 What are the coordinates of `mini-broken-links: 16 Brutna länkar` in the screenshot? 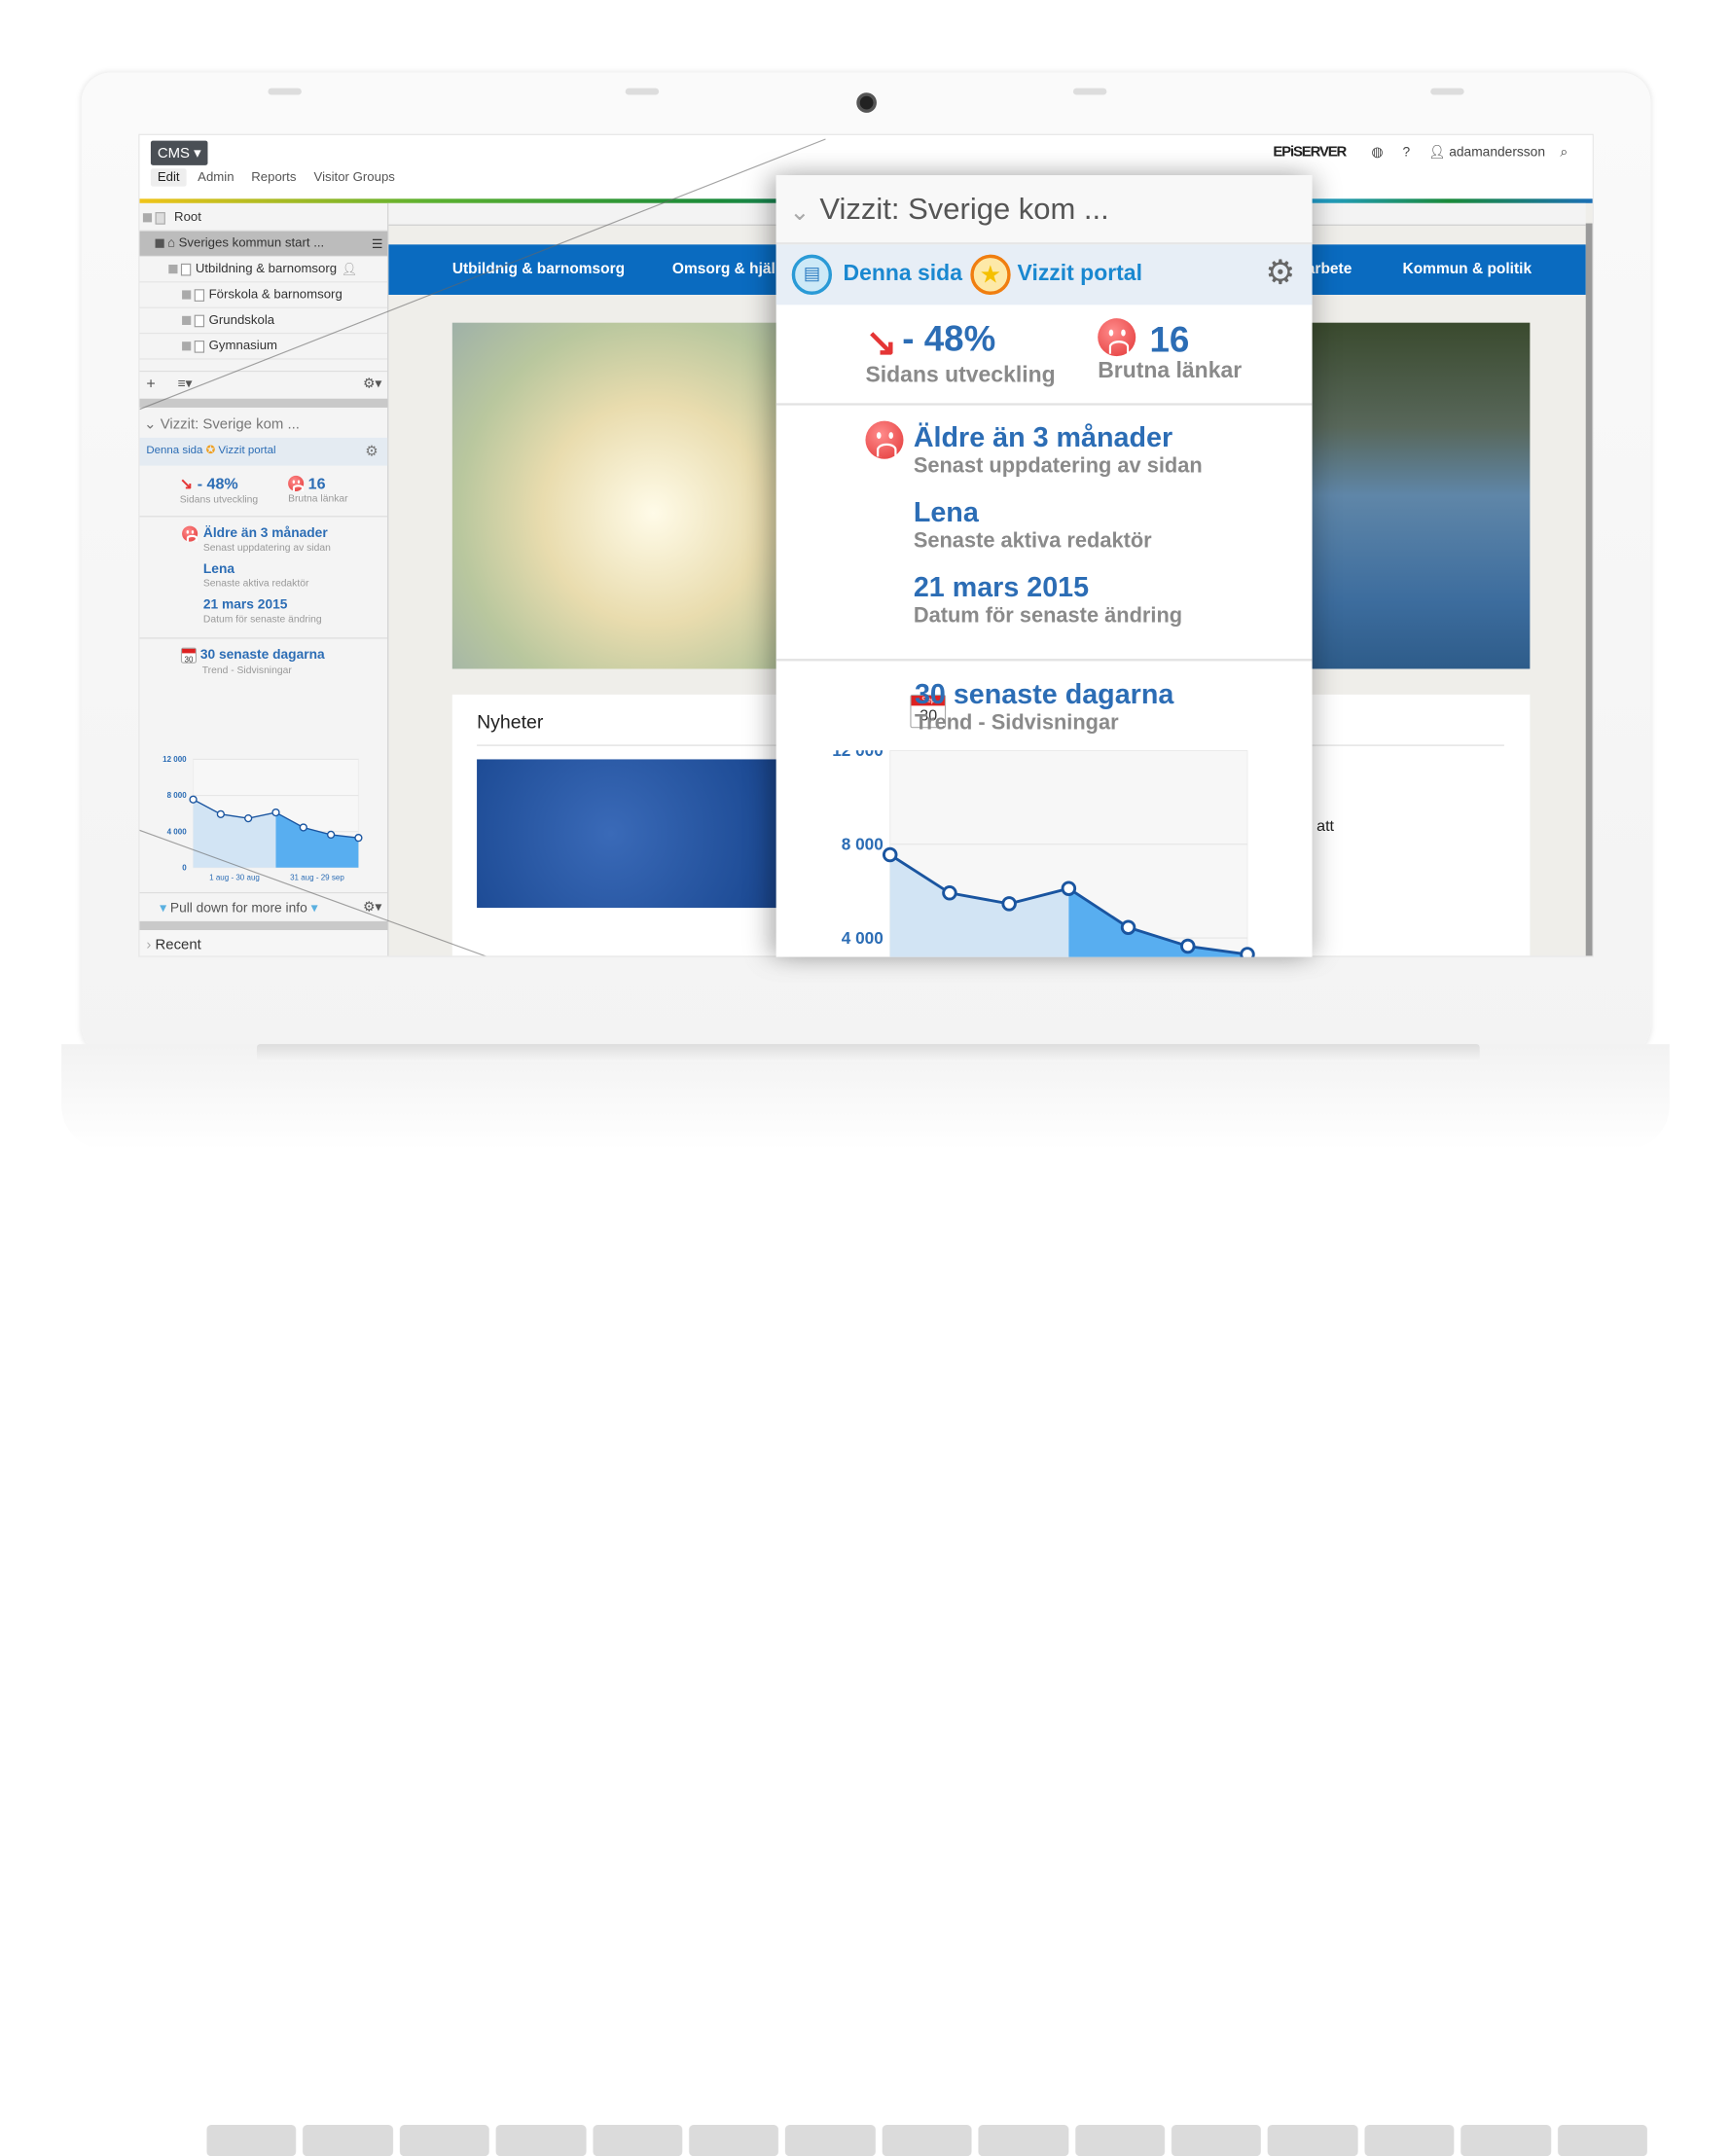 It's located at (318, 489).